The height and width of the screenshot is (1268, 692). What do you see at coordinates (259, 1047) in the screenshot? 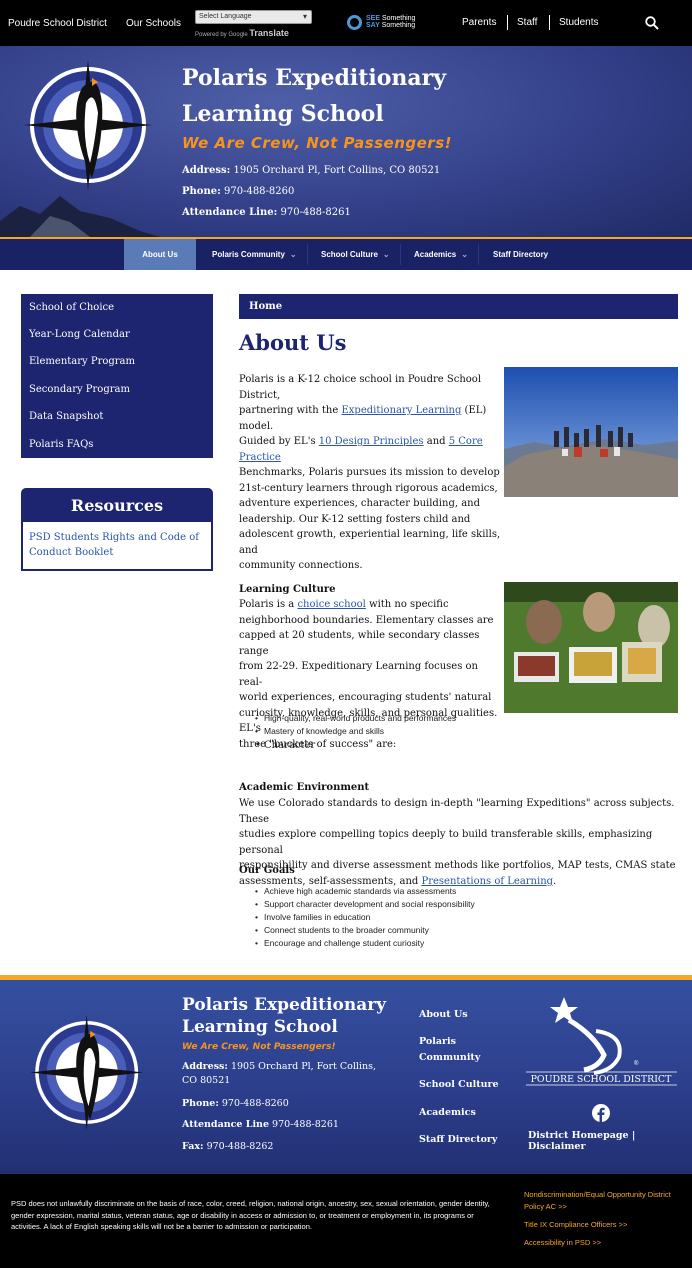
I see `footer-motto: We Are Crew, Not Passengers!` at bounding box center [259, 1047].